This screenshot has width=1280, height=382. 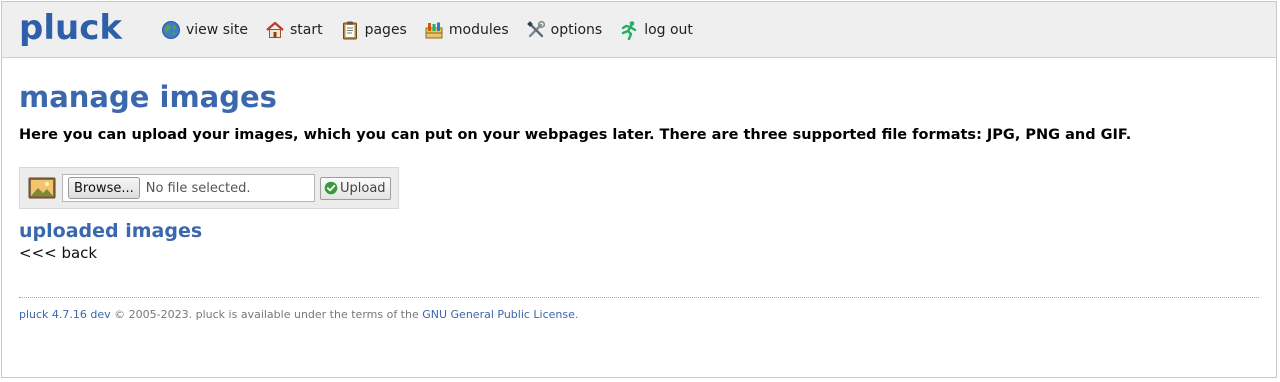 What do you see at coordinates (217, 29) in the screenshot?
I see `nav-view-site-label: view site` at bounding box center [217, 29].